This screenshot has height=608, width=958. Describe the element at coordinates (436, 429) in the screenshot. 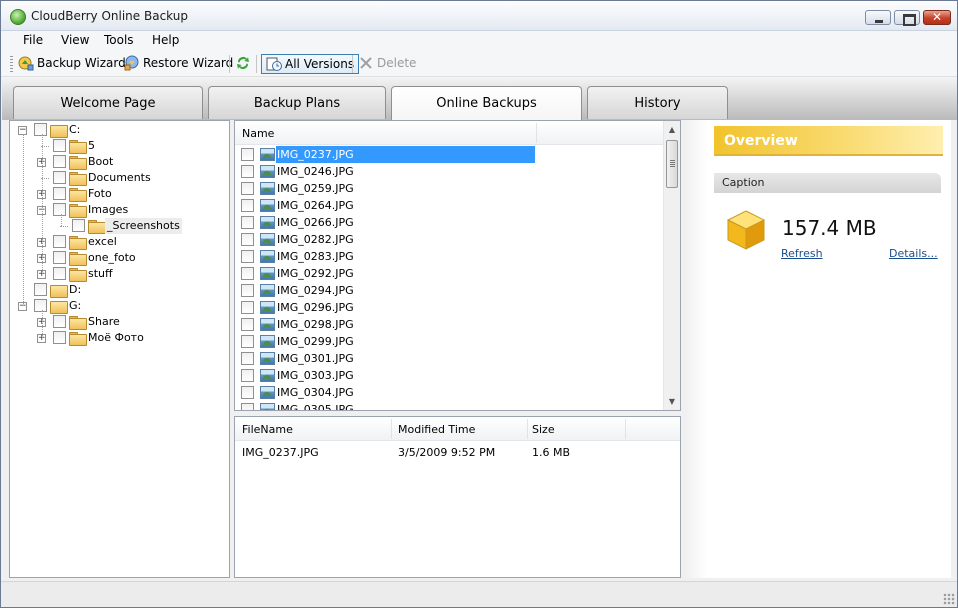

I see `modified-time-column-header: Modified Time` at that location.